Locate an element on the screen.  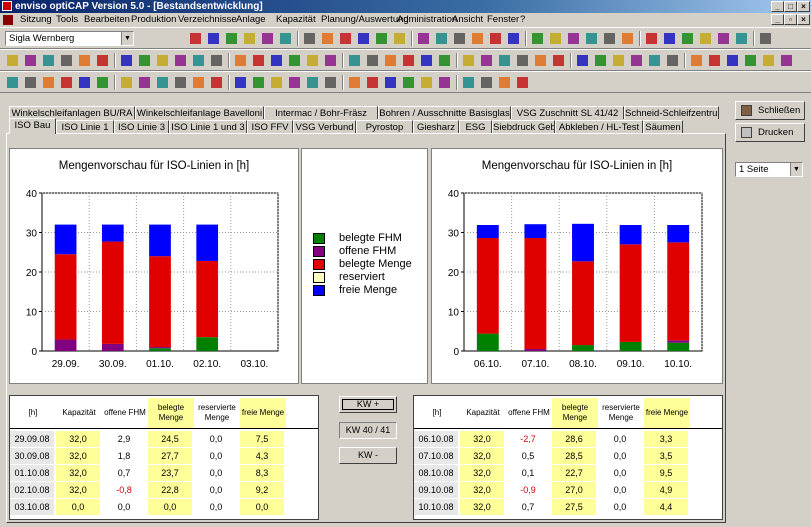
tab-row2-10: Siebdruck Geb.5 is located at coordinates (523, 126).